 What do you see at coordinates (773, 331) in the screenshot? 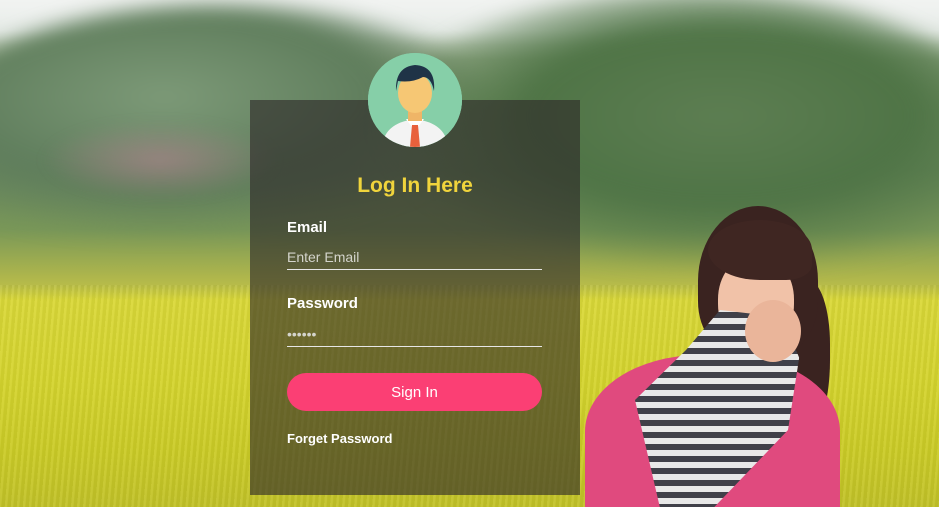
I see `person-hand` at bounding box center [773, 331].